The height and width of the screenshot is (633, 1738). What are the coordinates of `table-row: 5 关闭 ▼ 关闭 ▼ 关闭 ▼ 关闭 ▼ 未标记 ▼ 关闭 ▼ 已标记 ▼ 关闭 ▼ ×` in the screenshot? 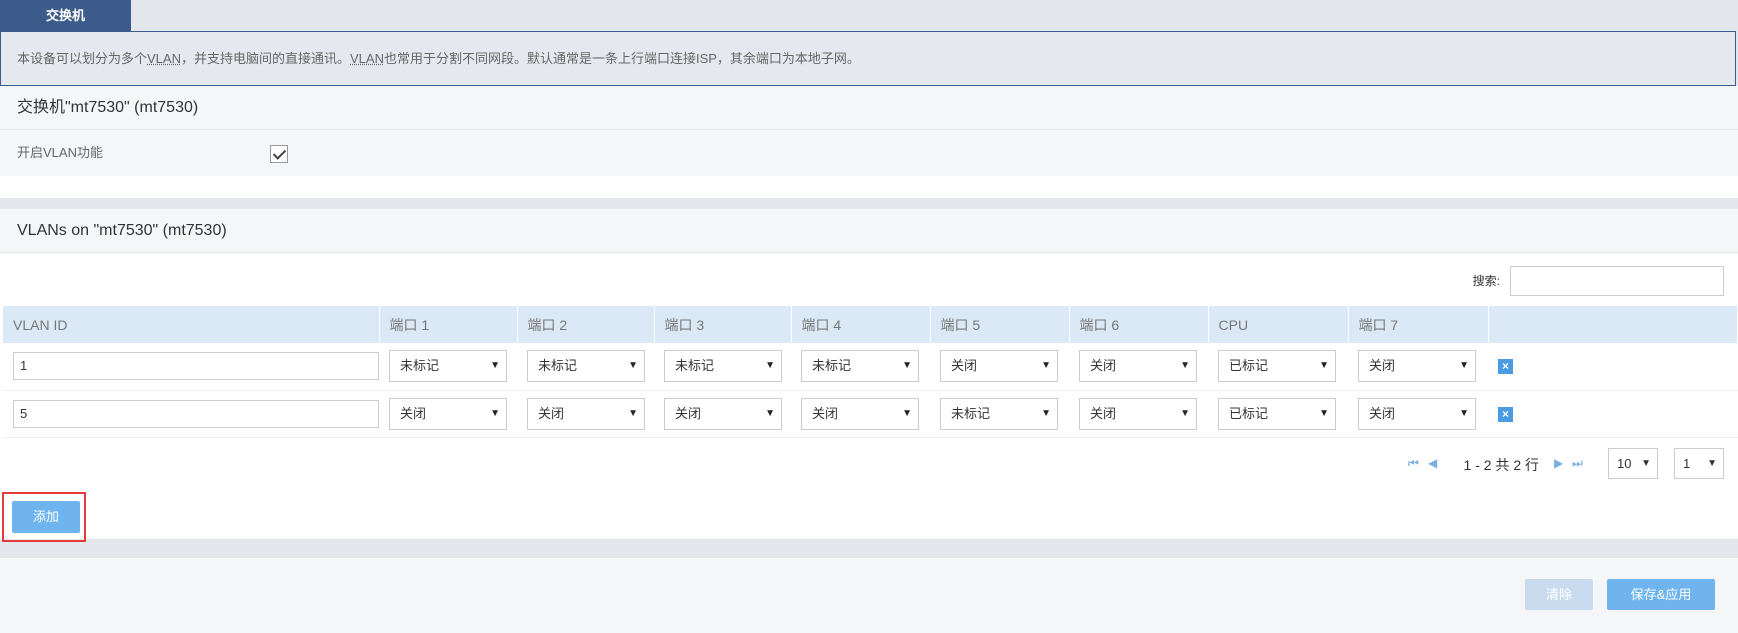 It's located at (870, 414).